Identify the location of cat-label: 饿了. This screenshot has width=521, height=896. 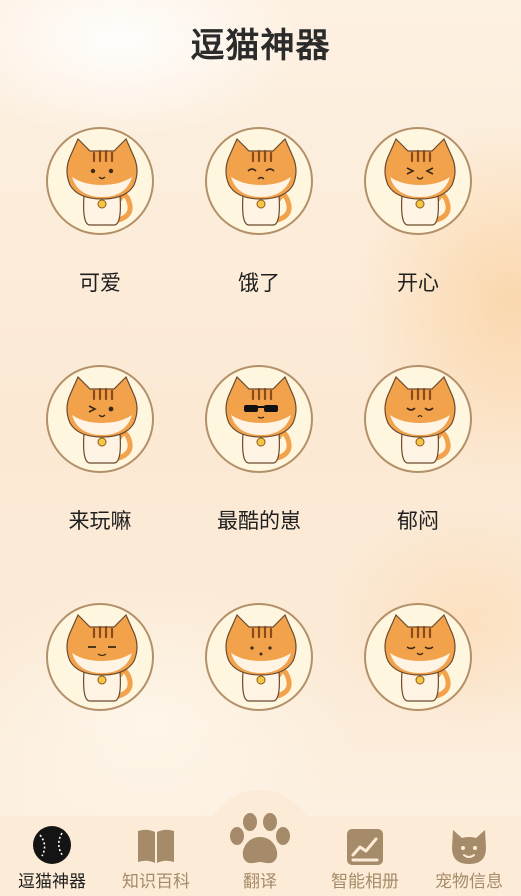
(259, 283).